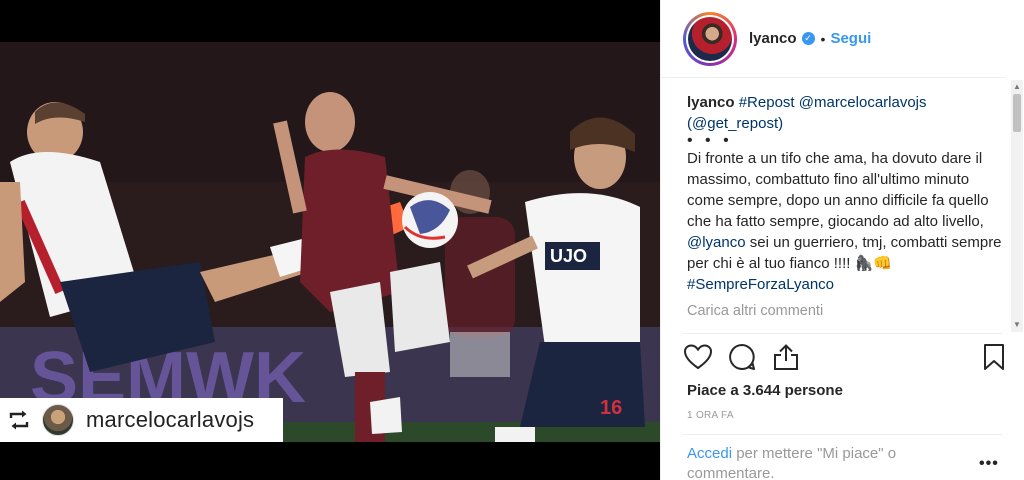 This screenshot has height=480, width=1024. I want to click on share-icon, so click(786, 357).